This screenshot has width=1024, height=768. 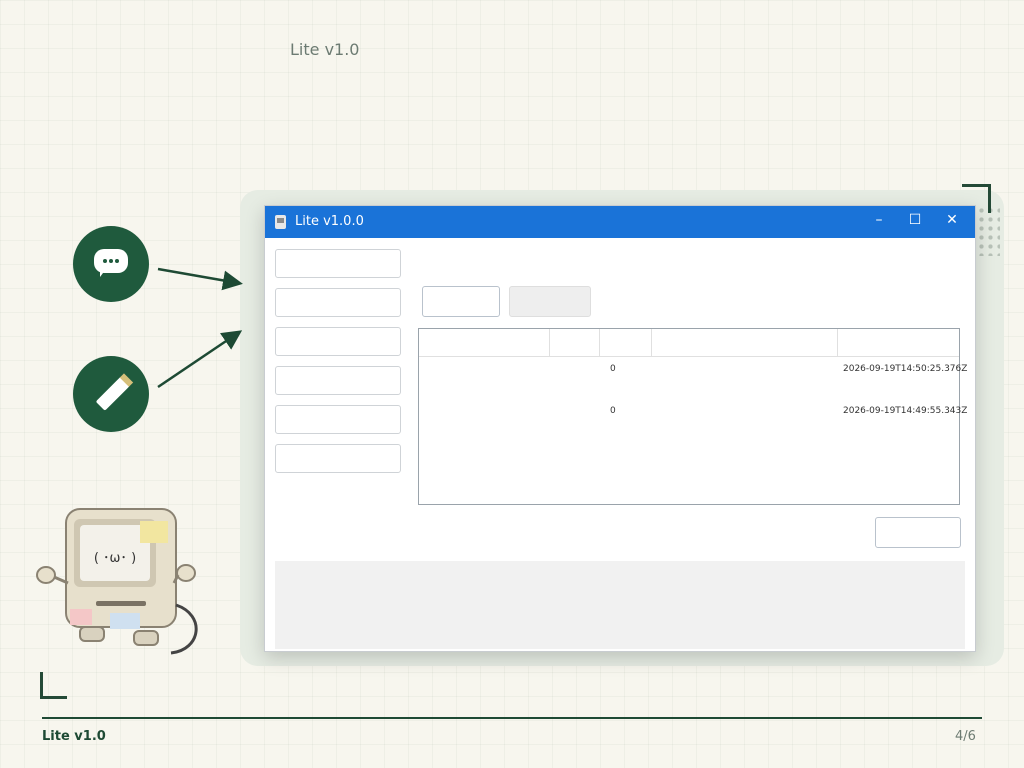 What do you see at coordinates (200, 279) in the screenshot?
I see `arrow-from-ai-answer` at bounding box center [200, 279].